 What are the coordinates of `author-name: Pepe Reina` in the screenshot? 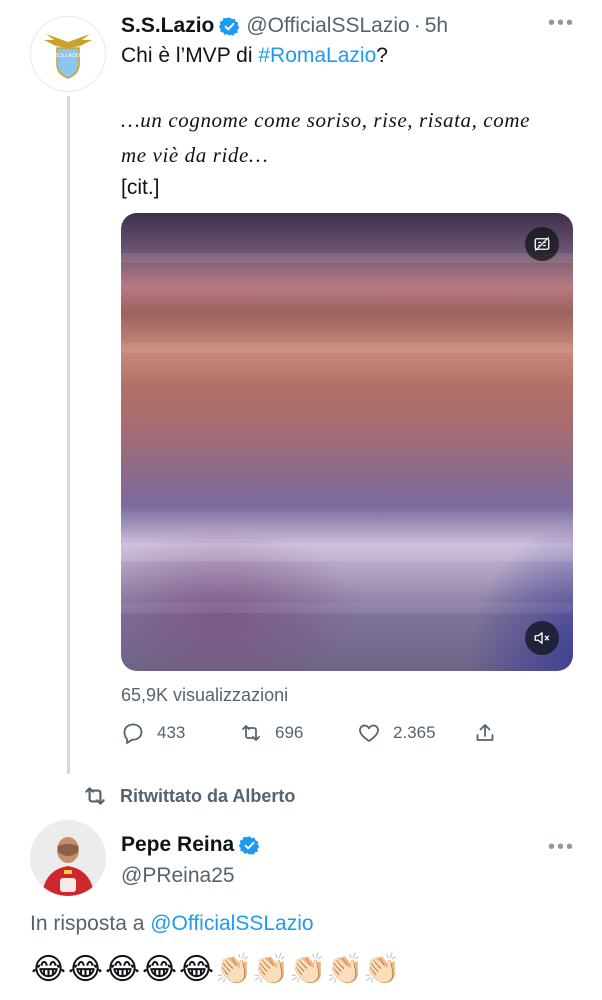 It's located at (177, 845).